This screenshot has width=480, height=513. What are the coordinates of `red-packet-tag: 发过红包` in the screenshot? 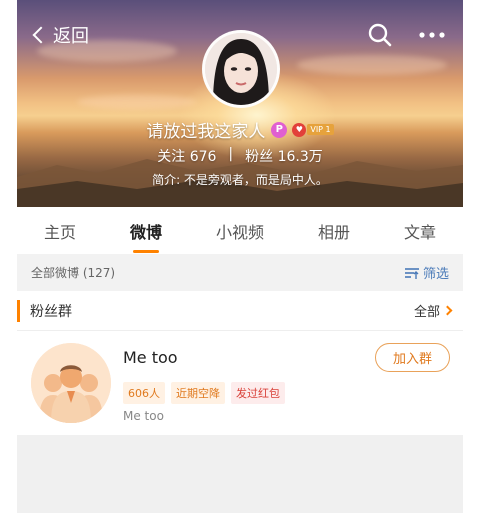 It's located at (258, 393).